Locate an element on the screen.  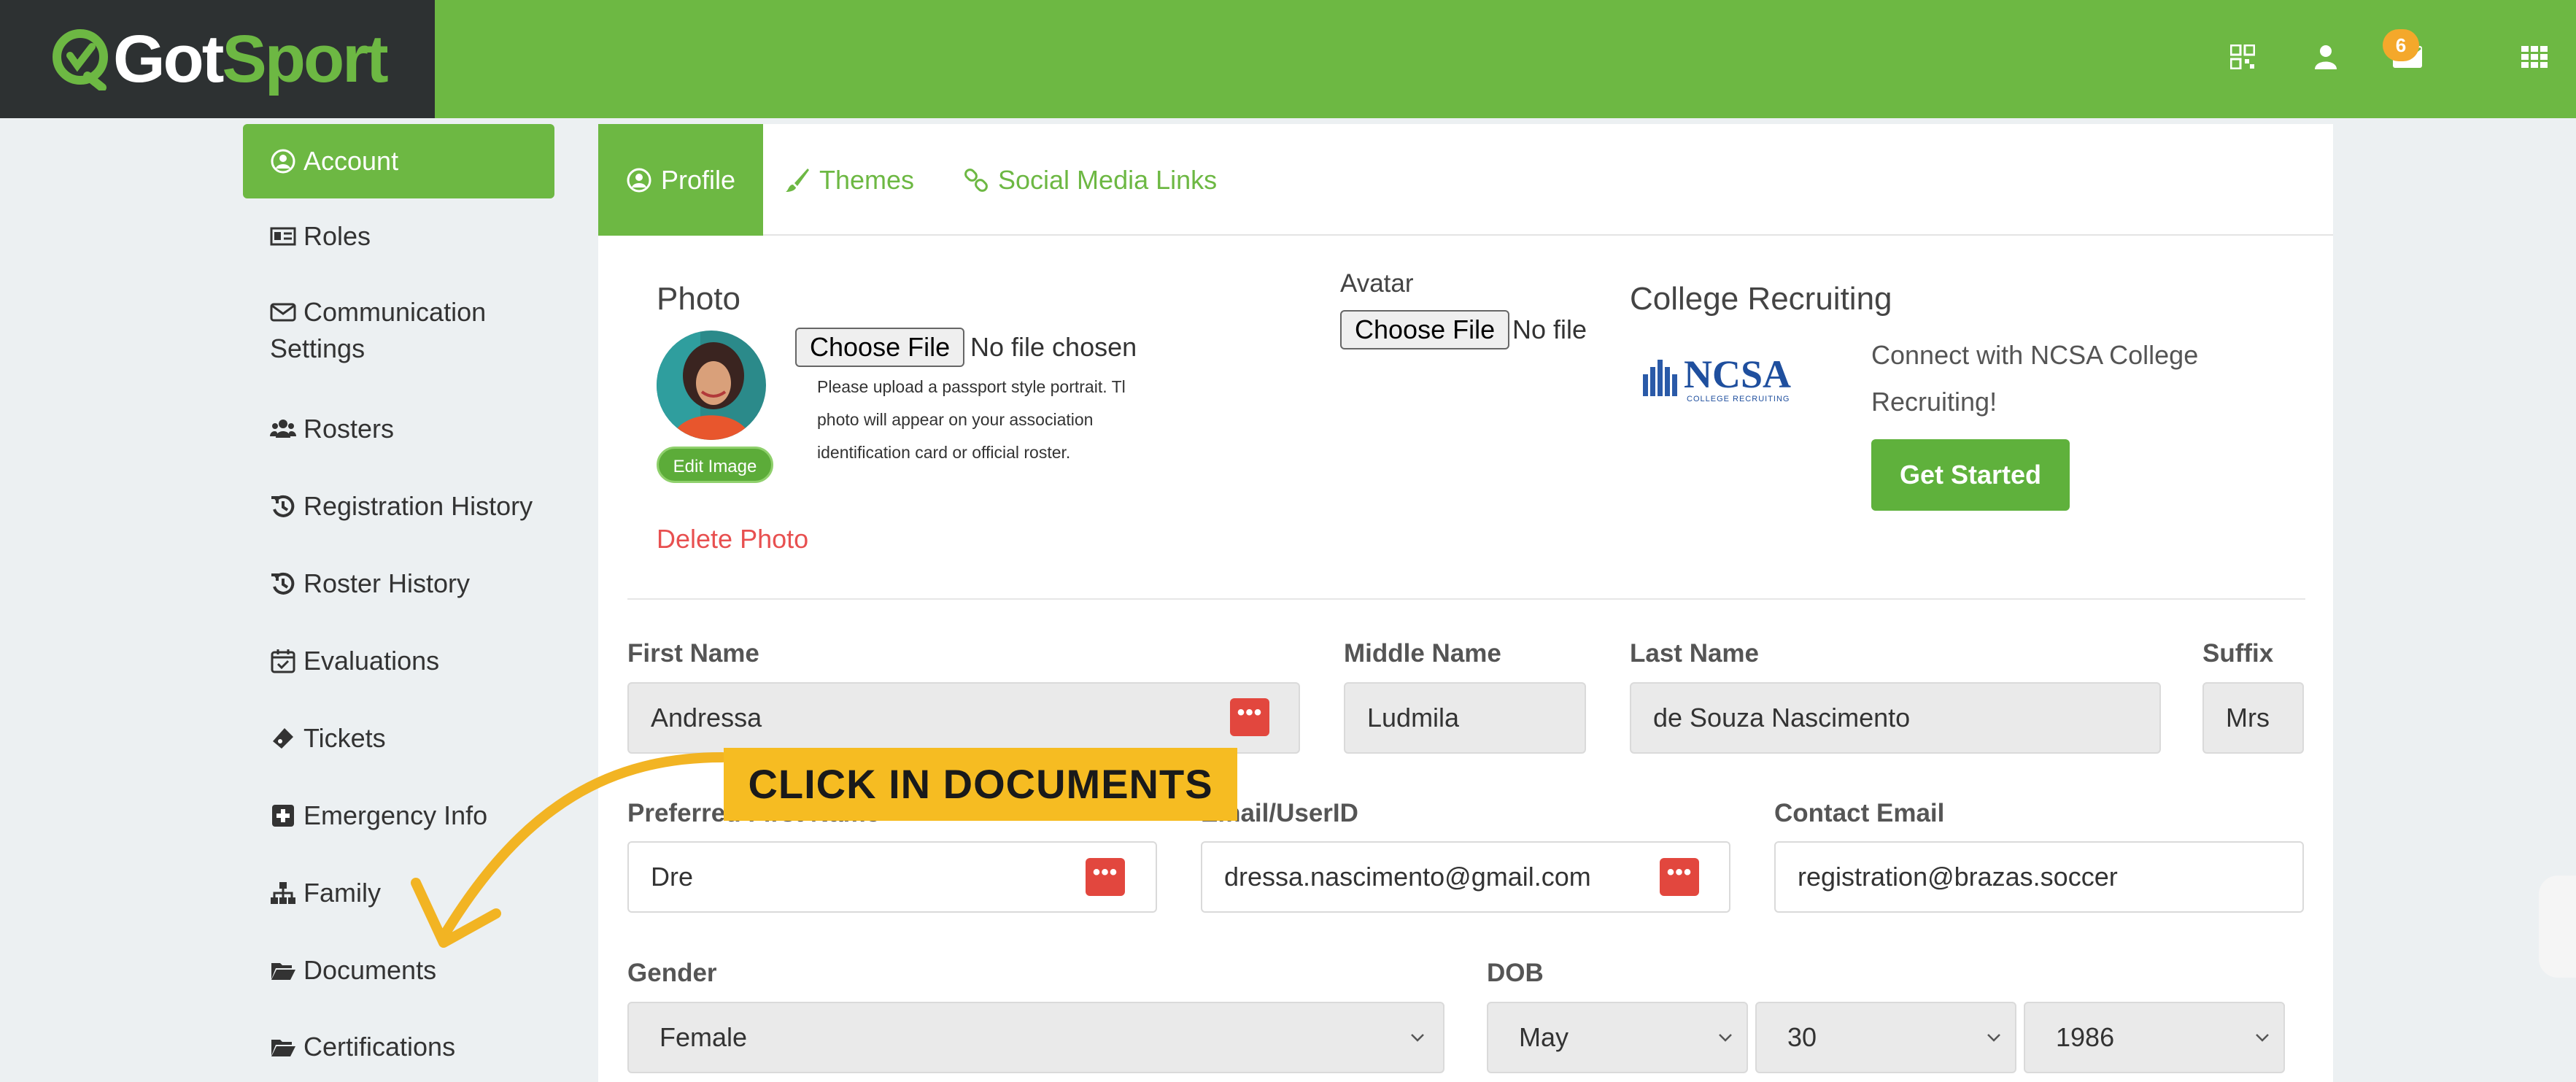
sidebar-item-label: Account is located at coordinates (351, 161).